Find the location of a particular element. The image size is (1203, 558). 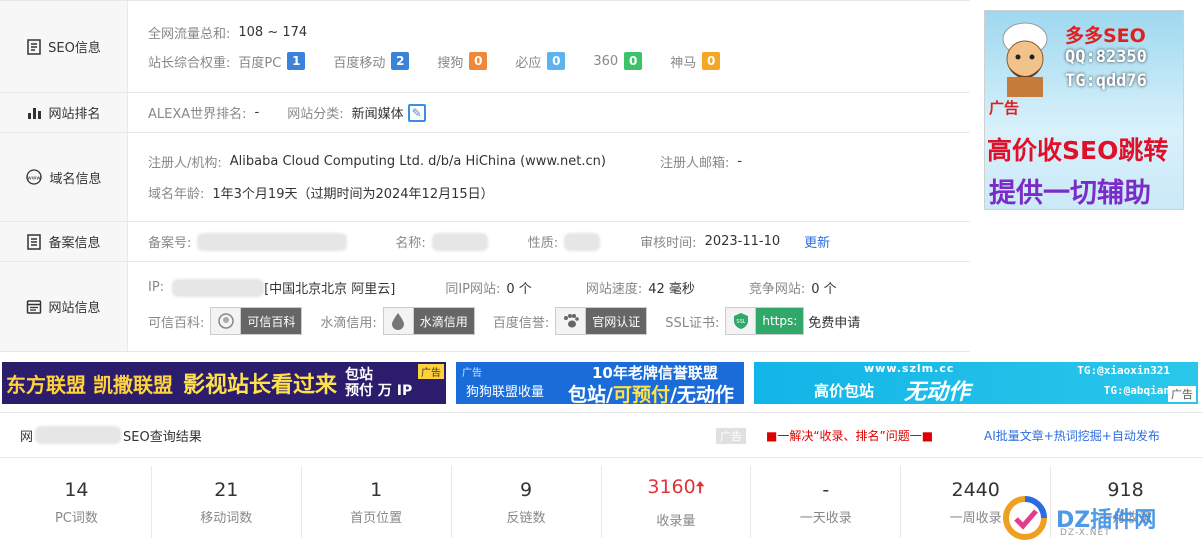

speed-value: 42 毫秒 is located at coordinates (671, 289).